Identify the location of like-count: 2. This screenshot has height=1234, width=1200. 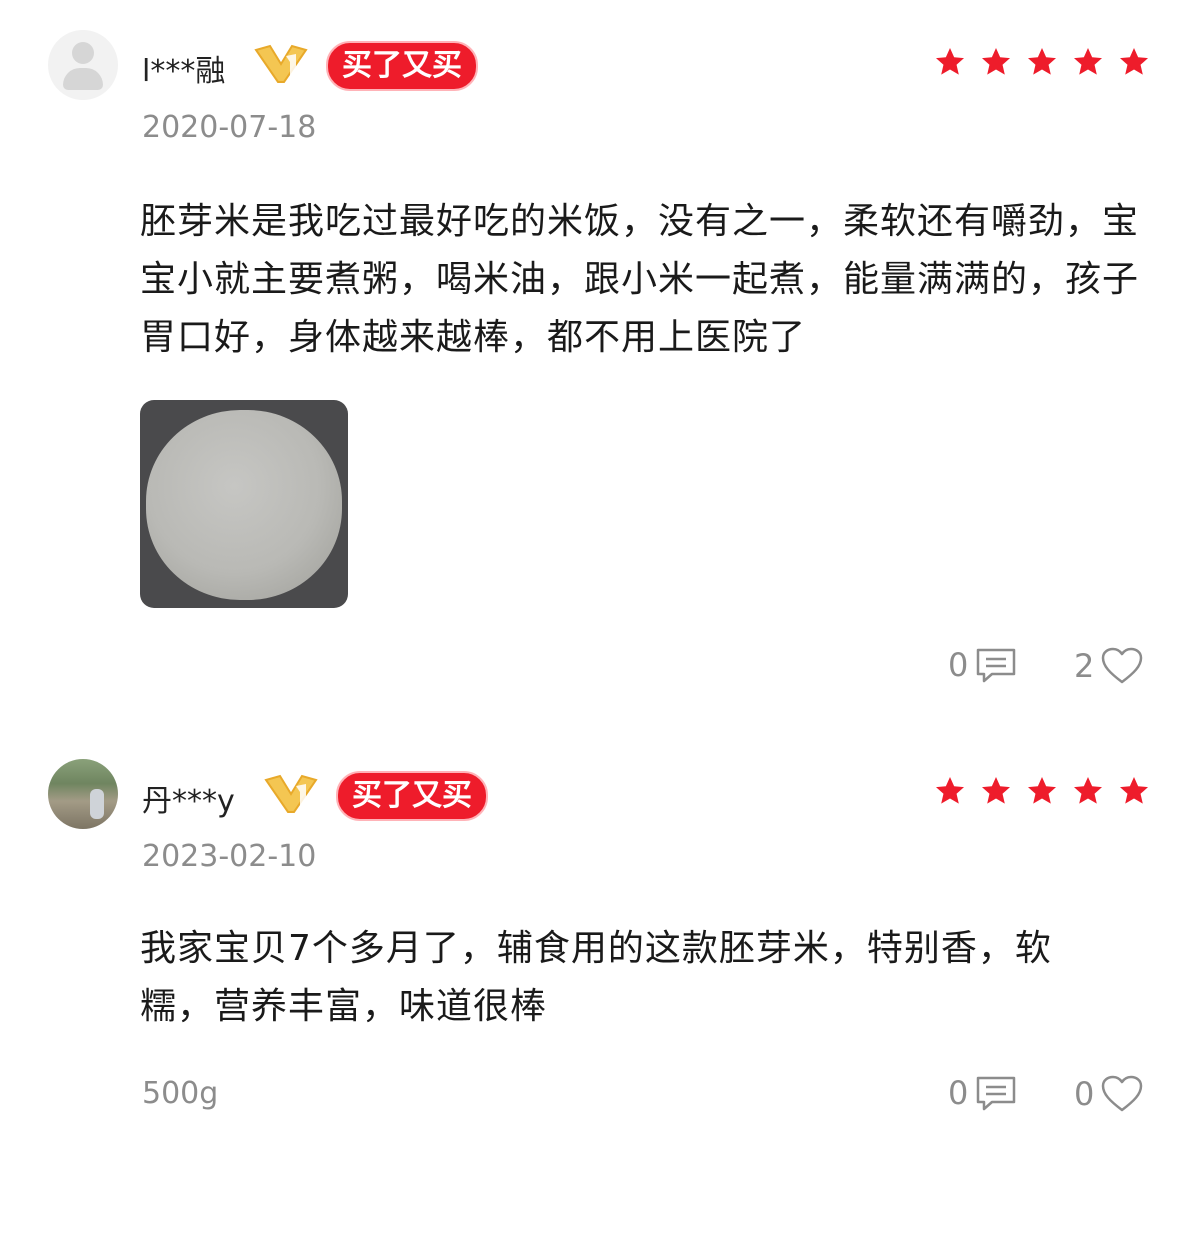
(1109, 666).